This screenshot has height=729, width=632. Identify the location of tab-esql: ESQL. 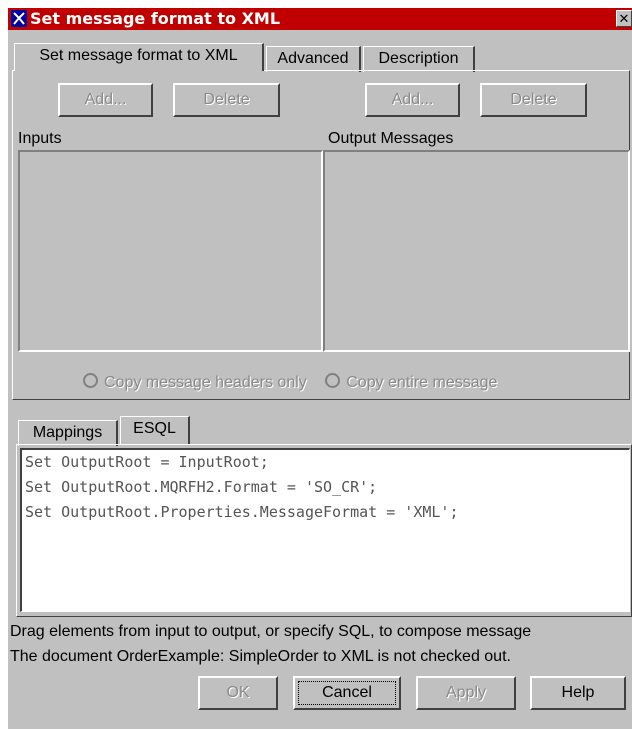
(155, 430).